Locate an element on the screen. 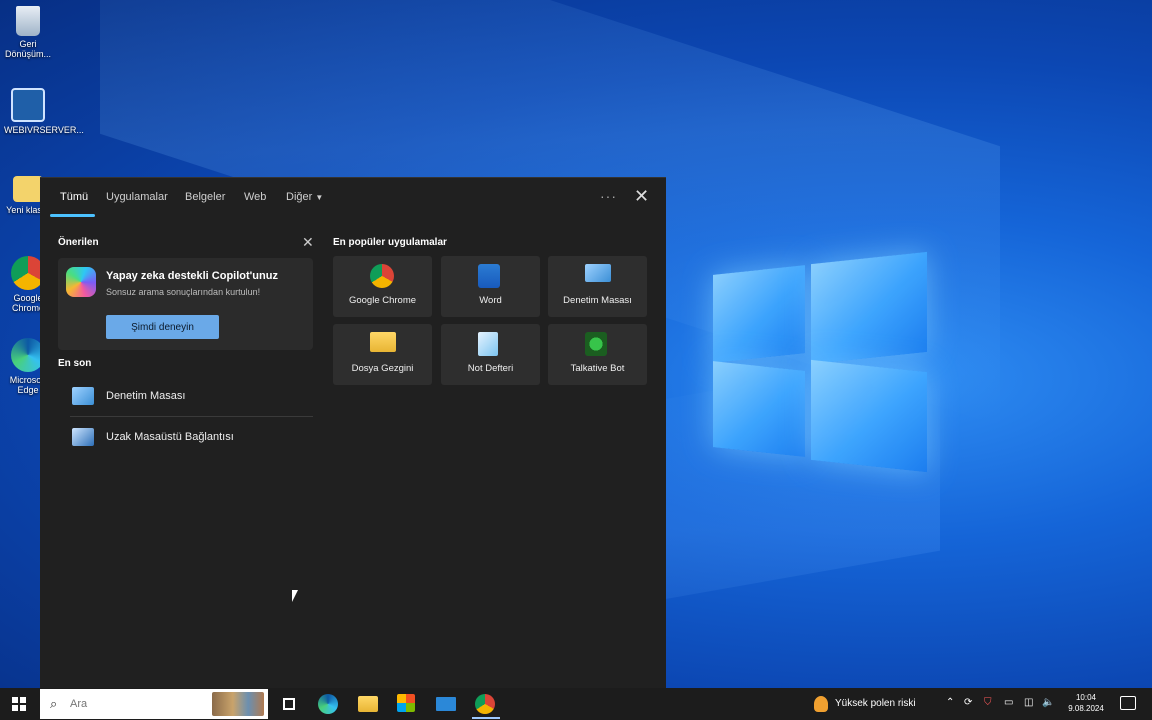  copilot-icon is located at coordinates (81, 282).